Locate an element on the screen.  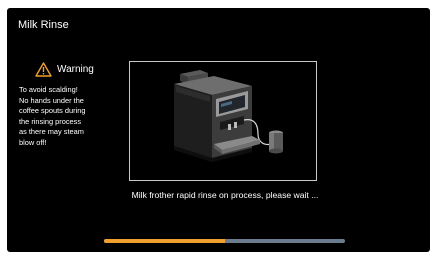
rinse-progress-fill is located at coordinates (164, 241).